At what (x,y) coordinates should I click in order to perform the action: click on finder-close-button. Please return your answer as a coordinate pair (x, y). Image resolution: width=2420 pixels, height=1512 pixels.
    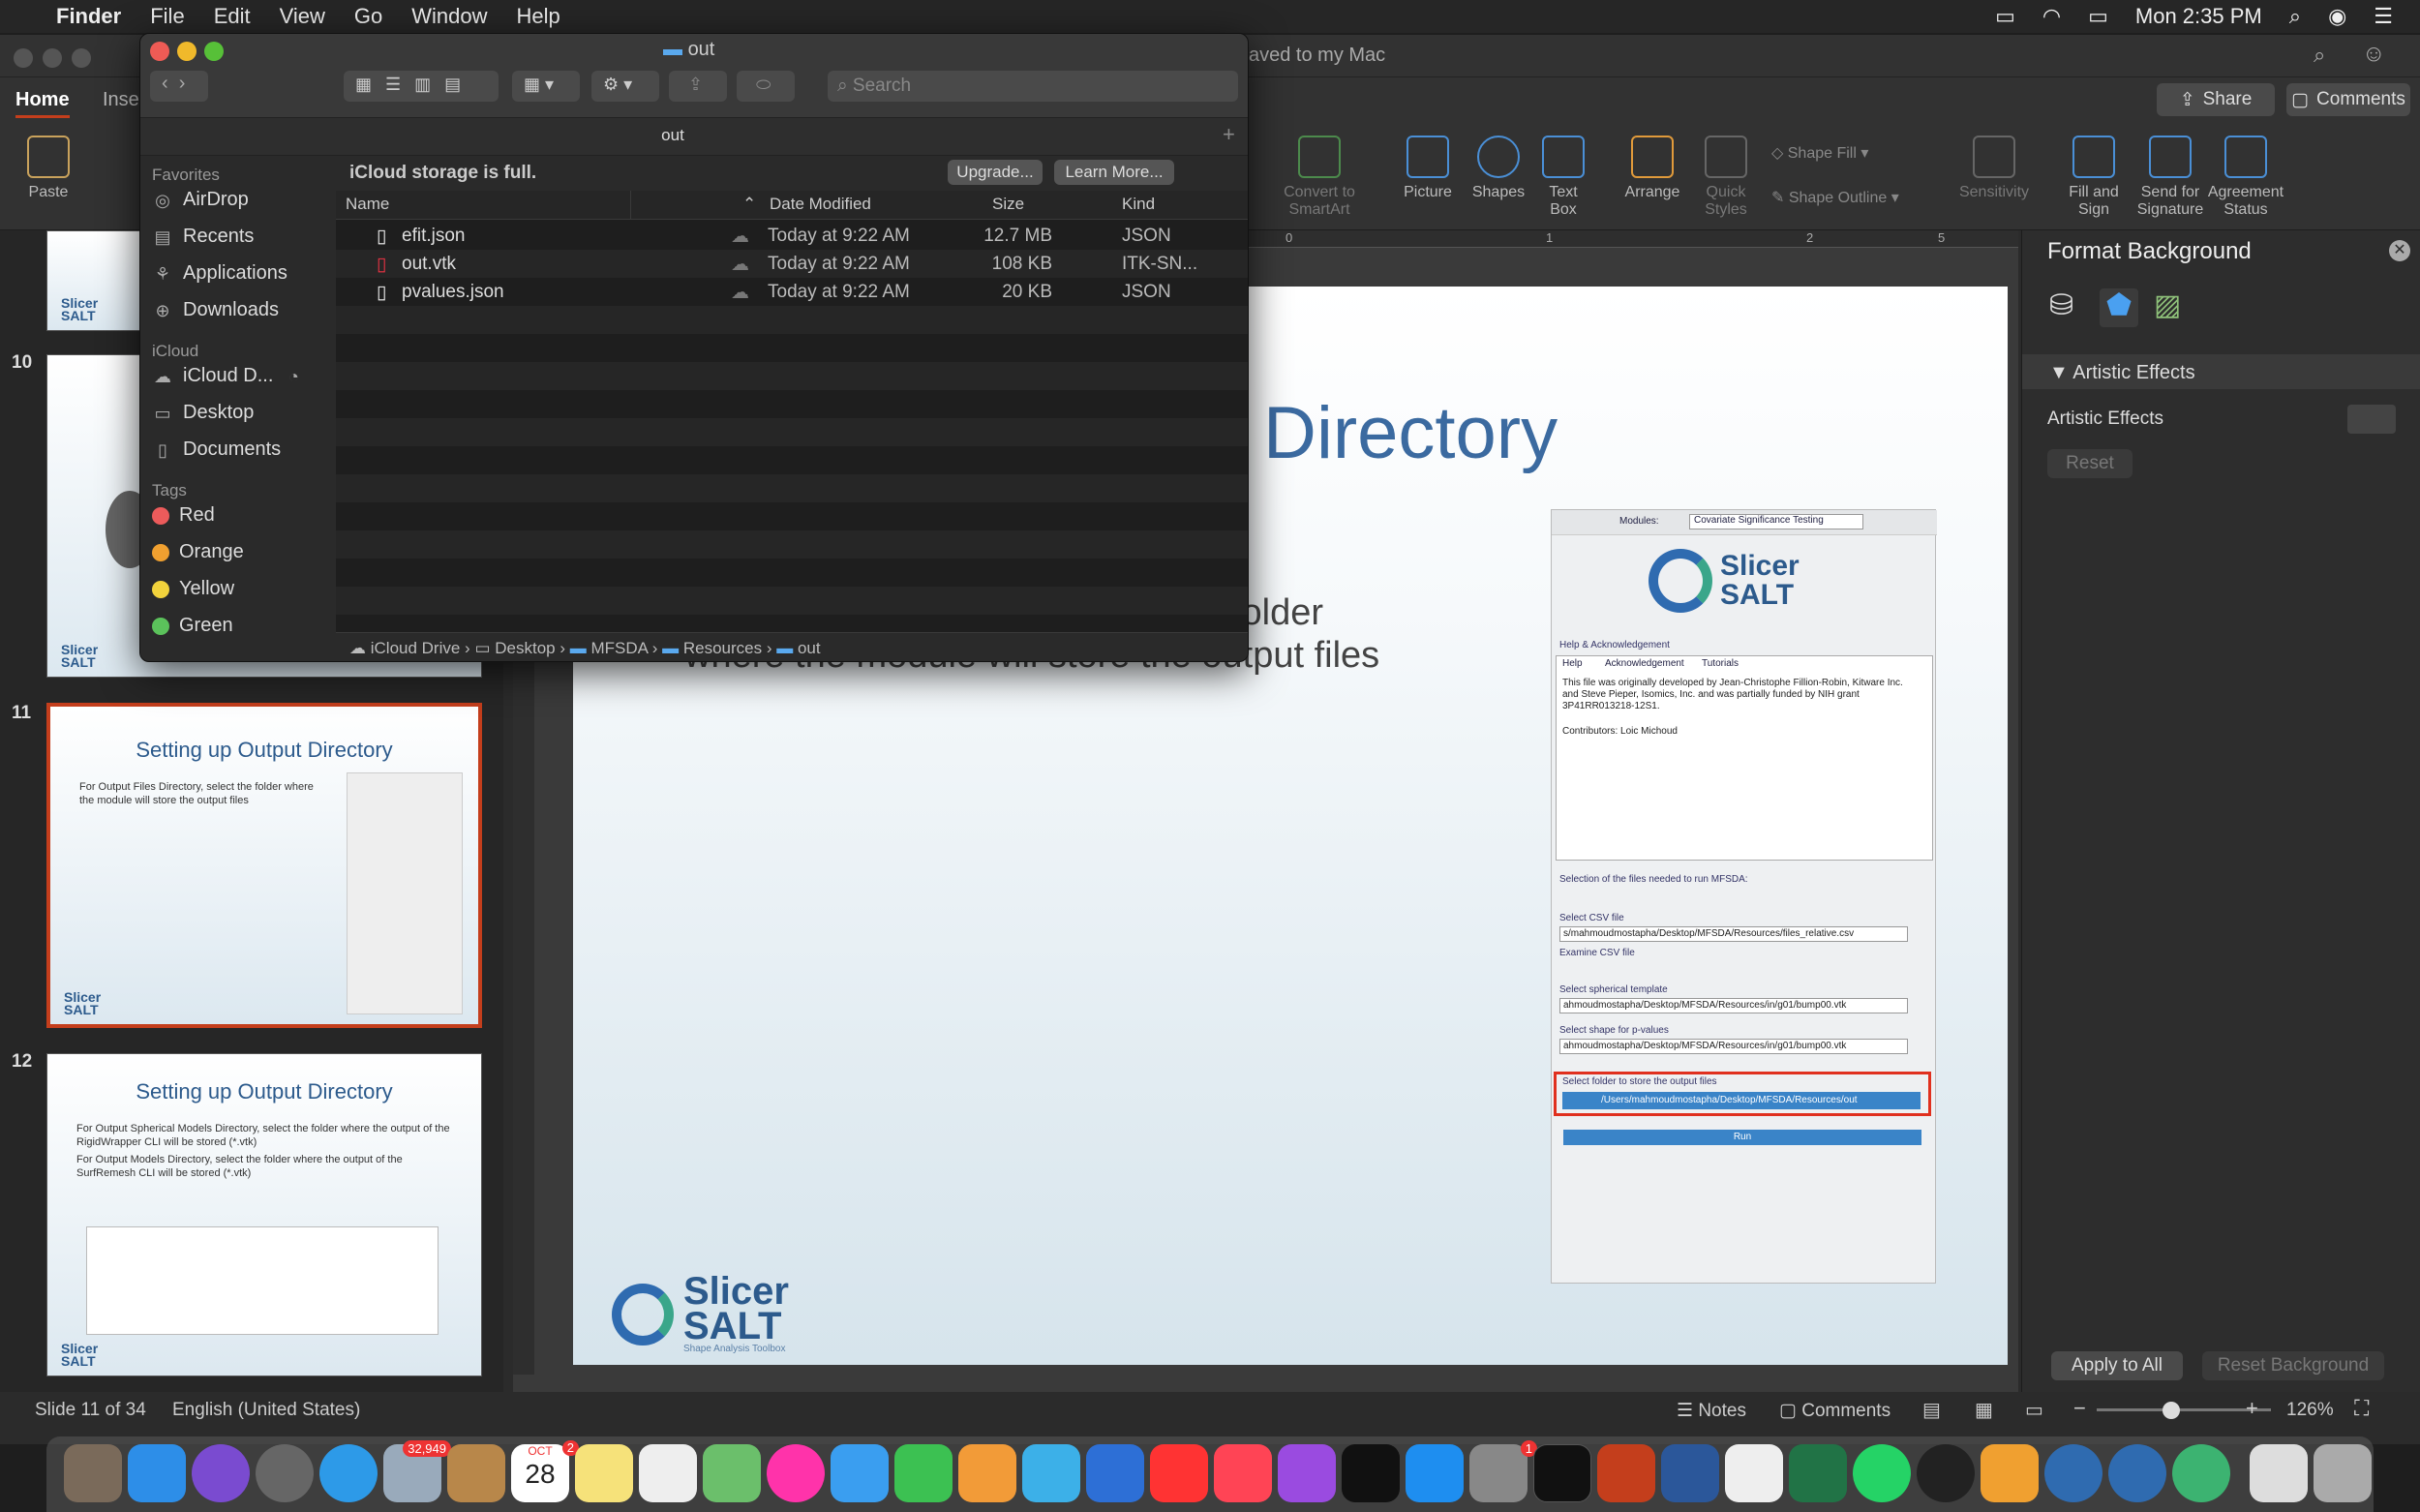
    Looking at the image, I should click on (159, 51).